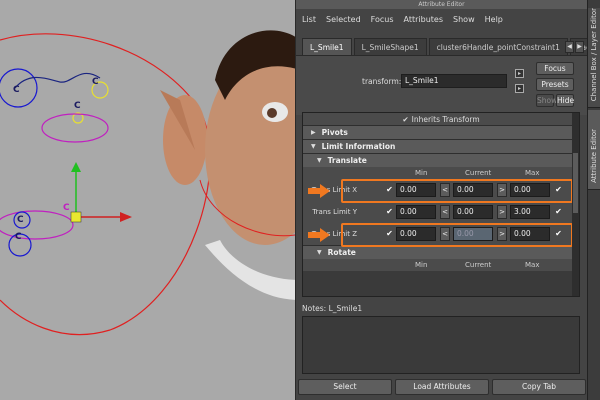 Image resolution: width=600 pixels, height=400 pixels. I want to click on rotate-column-headers: Min Current Max, so click(441, 265).